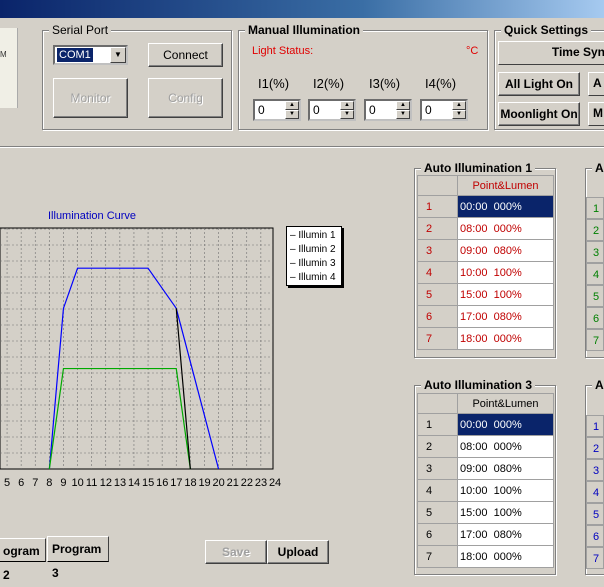  What do you see at coordinates (546, 30) in the screenshot?
I see `quick-settings-legend: Quick Settings` at bounding box center [546, 30].